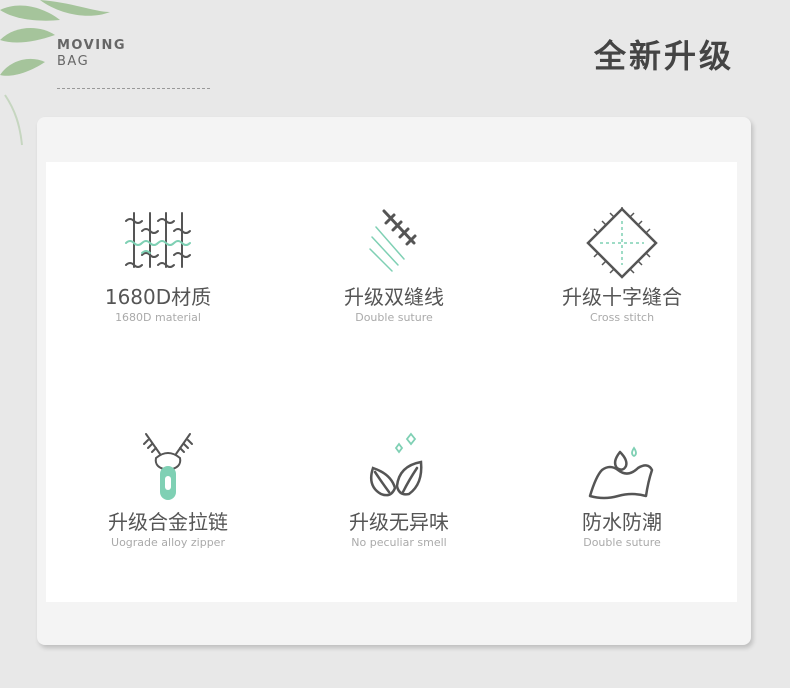  I want to click on feature-double-stitch: 升级双缝线 Double suture, so click(394, 266).